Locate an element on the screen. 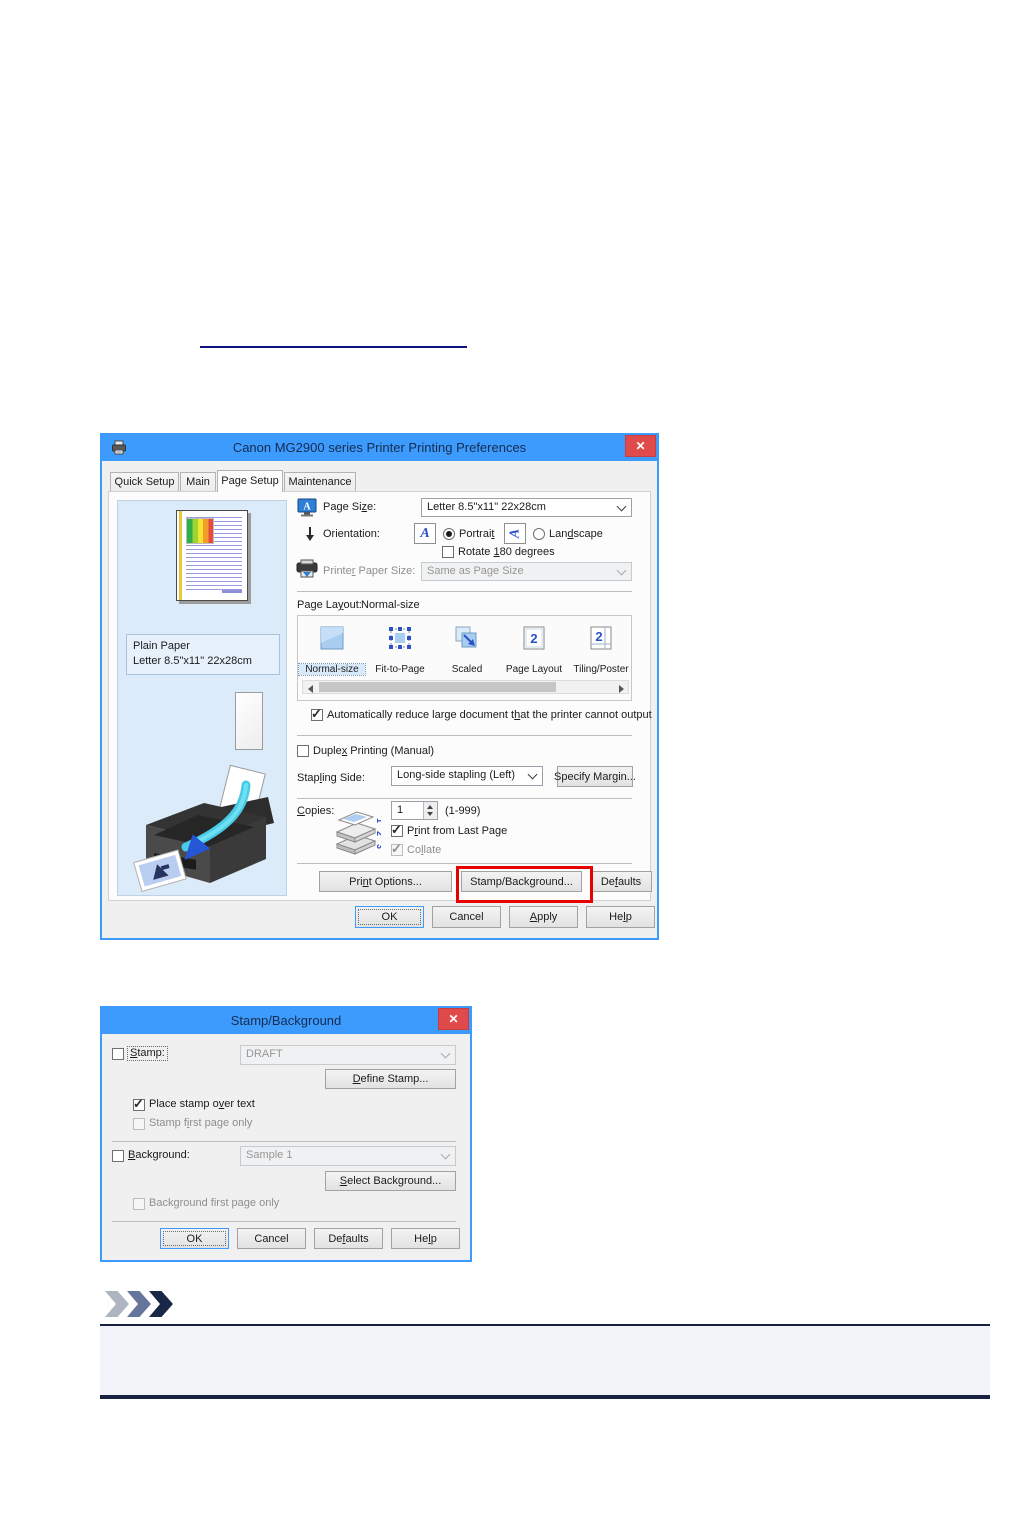 This screenshot has width=1021, height=1514. stamp-select: DRAFT is located at coordinates (348, 1055).